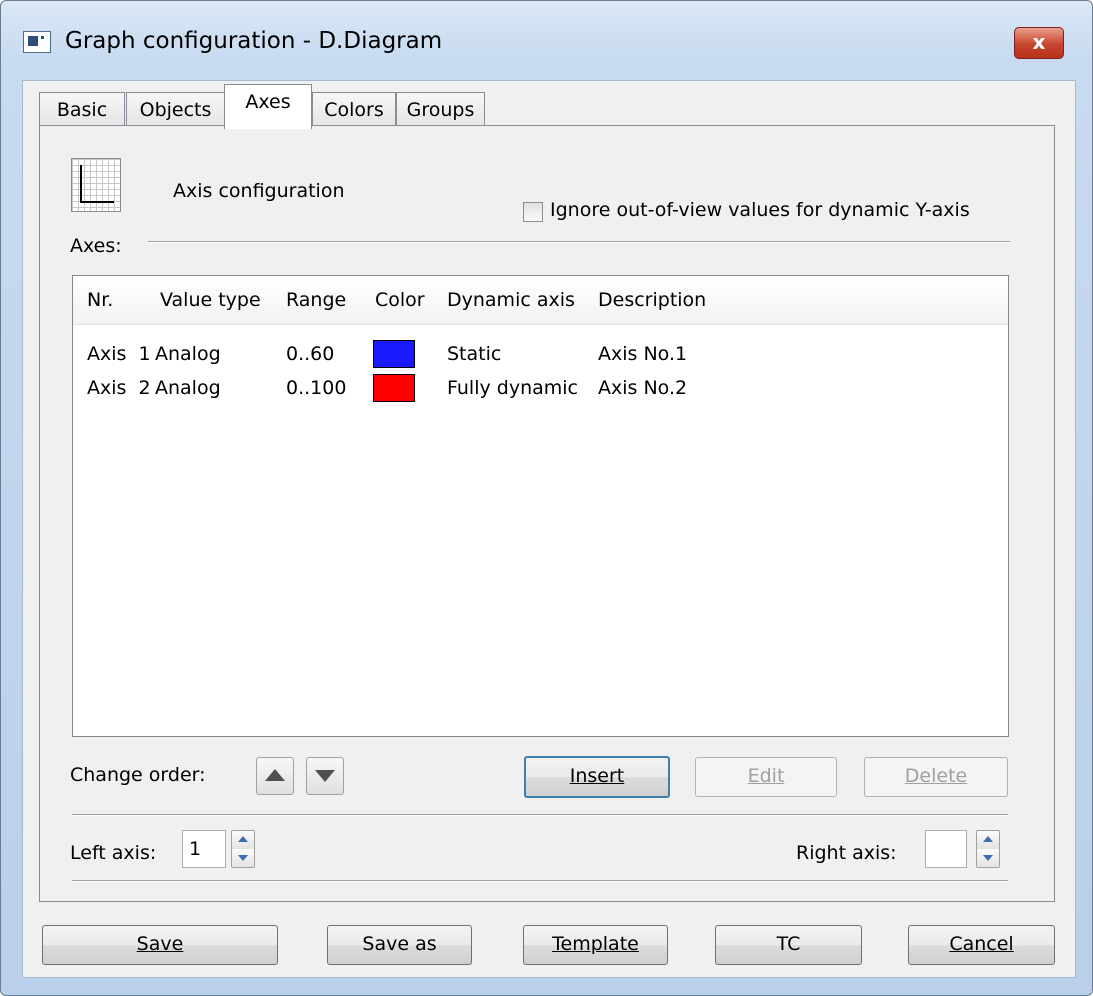 This screenshot has width=1093, height=996. I want to click on tab-label: Objects, so click(175, 110).